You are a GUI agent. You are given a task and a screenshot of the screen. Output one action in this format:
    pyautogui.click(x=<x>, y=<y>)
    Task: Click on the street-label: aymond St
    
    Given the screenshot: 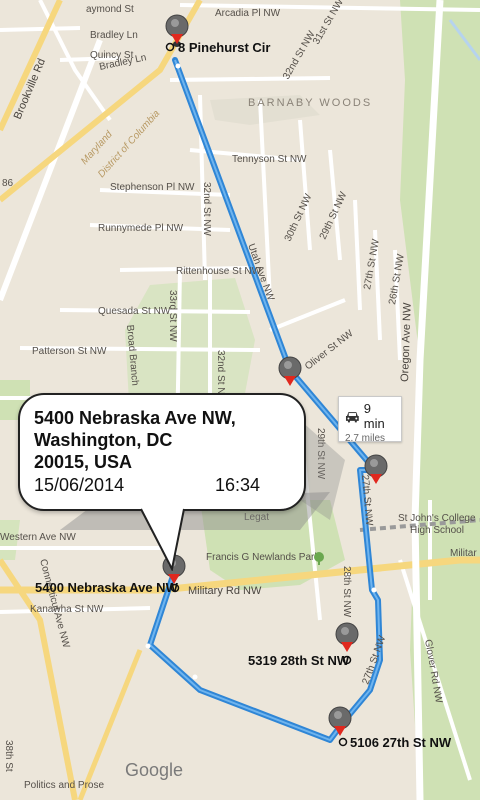 What is the action you would take?
    pyautogui.click(x=110, y=9)
    